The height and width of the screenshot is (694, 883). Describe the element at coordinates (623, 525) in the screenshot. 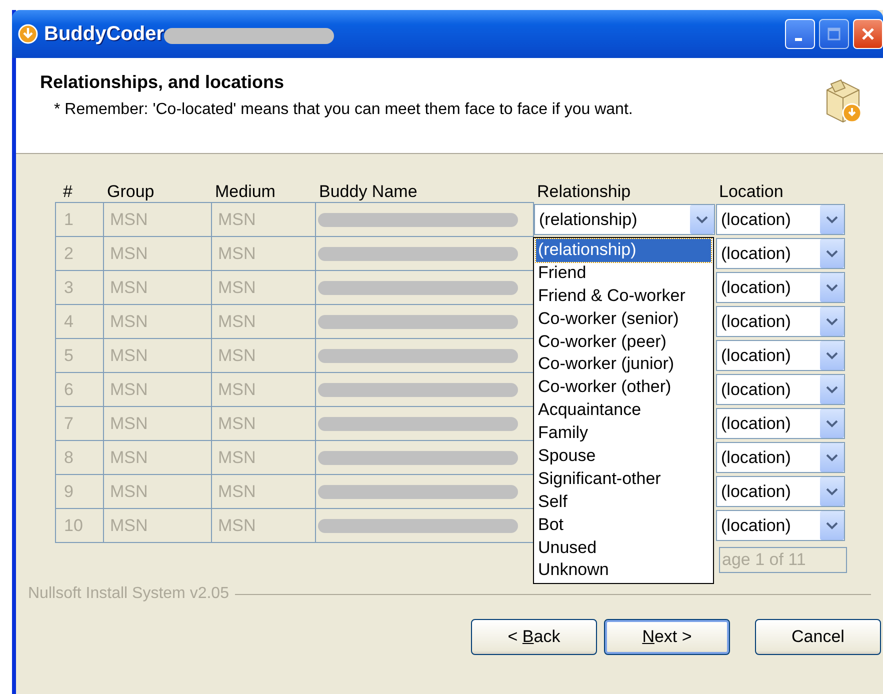

I see `dropdown-option: Bot` at that location.